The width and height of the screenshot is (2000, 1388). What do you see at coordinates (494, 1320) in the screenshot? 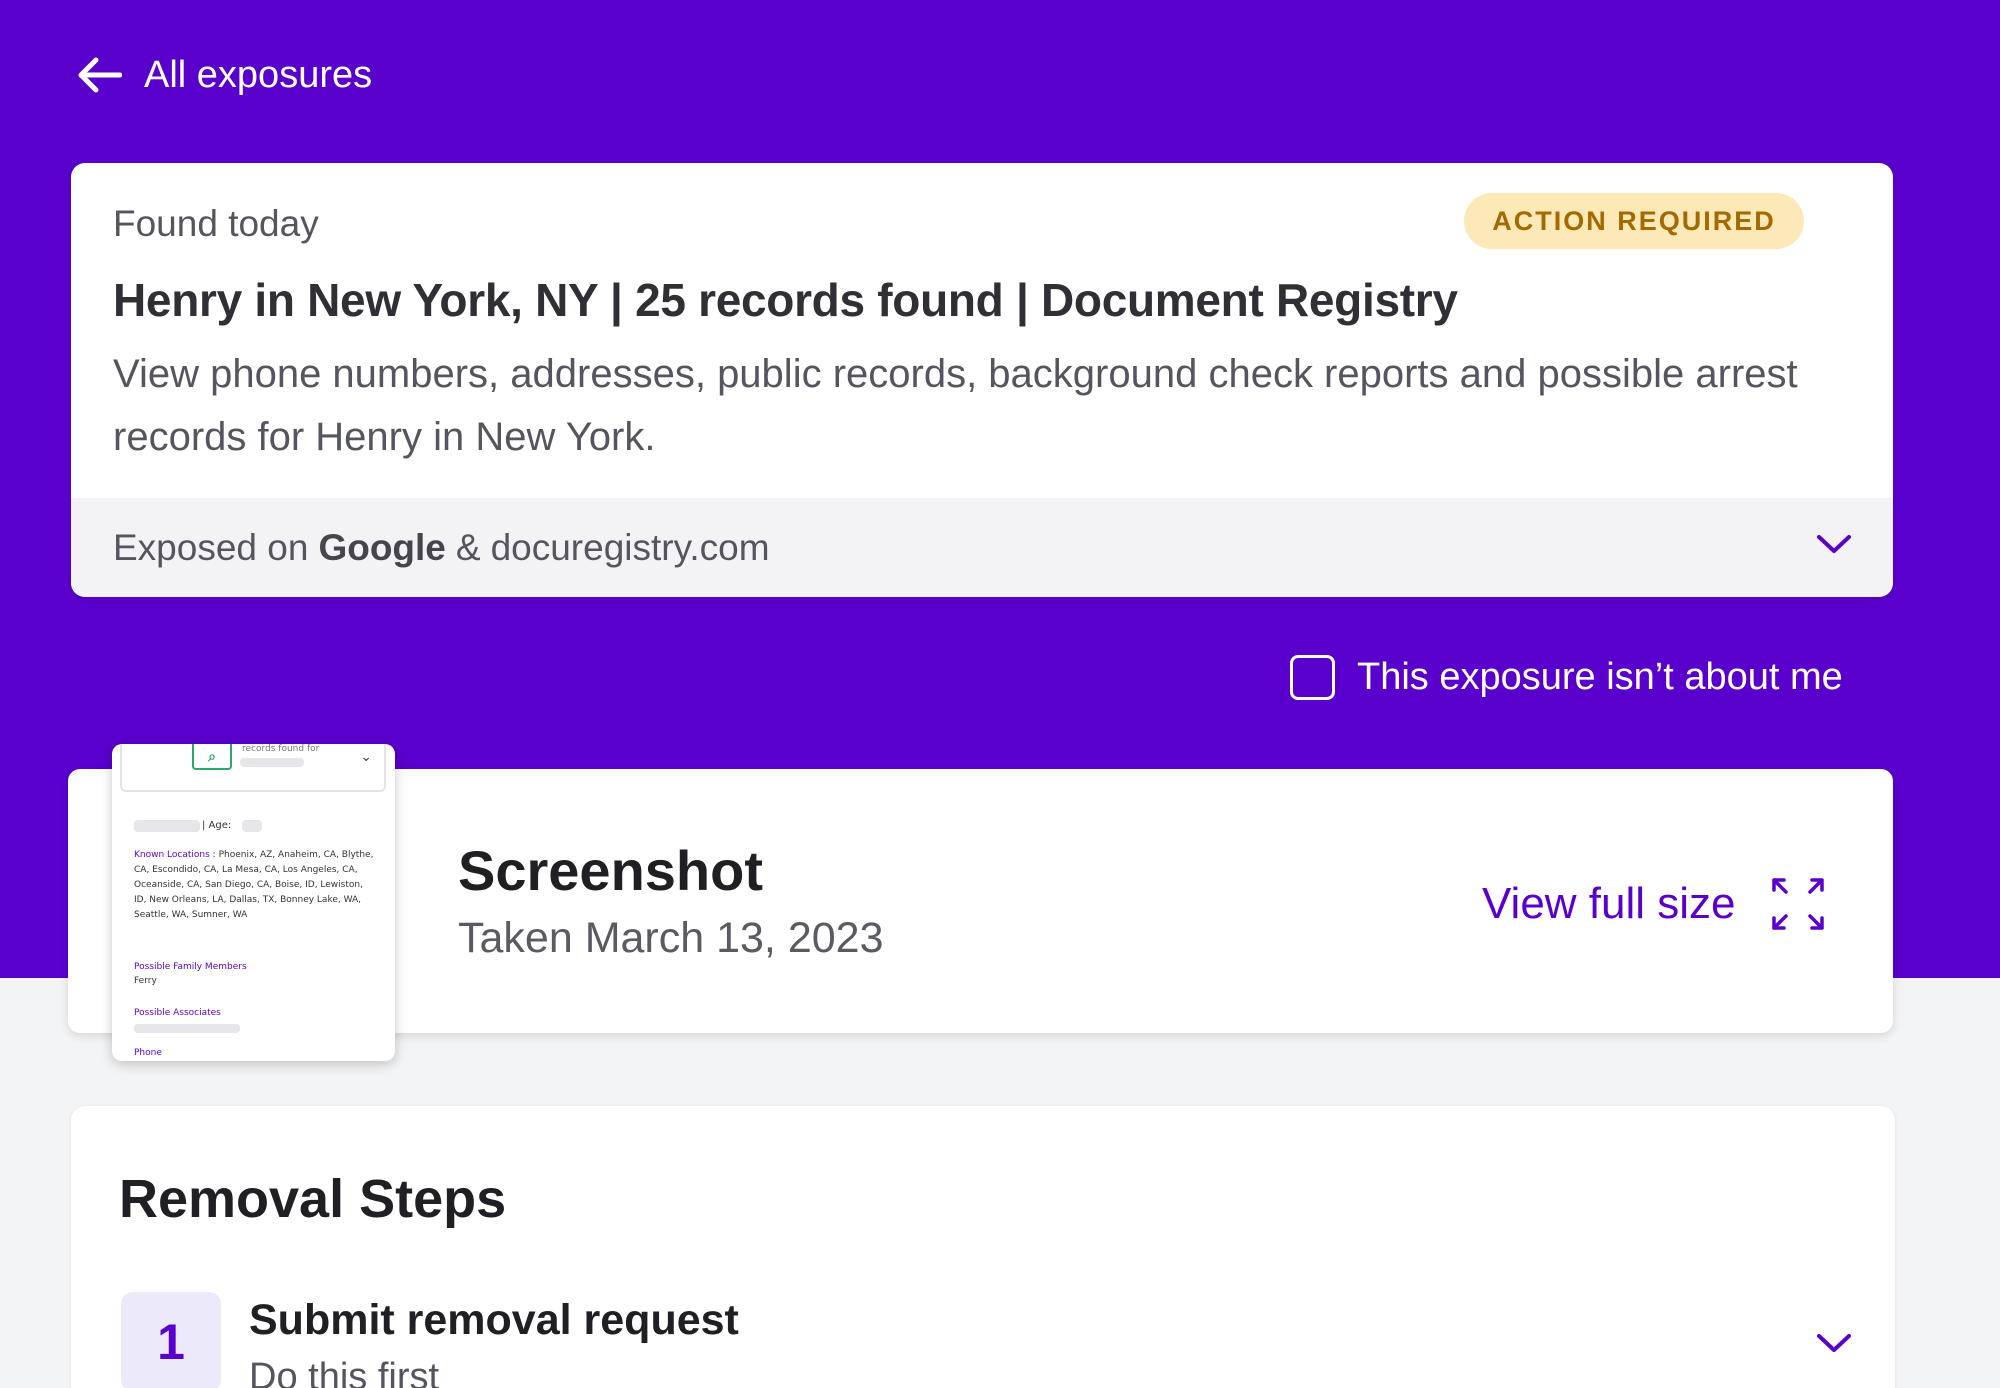
I see `step-title: Submit removal request` at bounding box center [494, 1320].